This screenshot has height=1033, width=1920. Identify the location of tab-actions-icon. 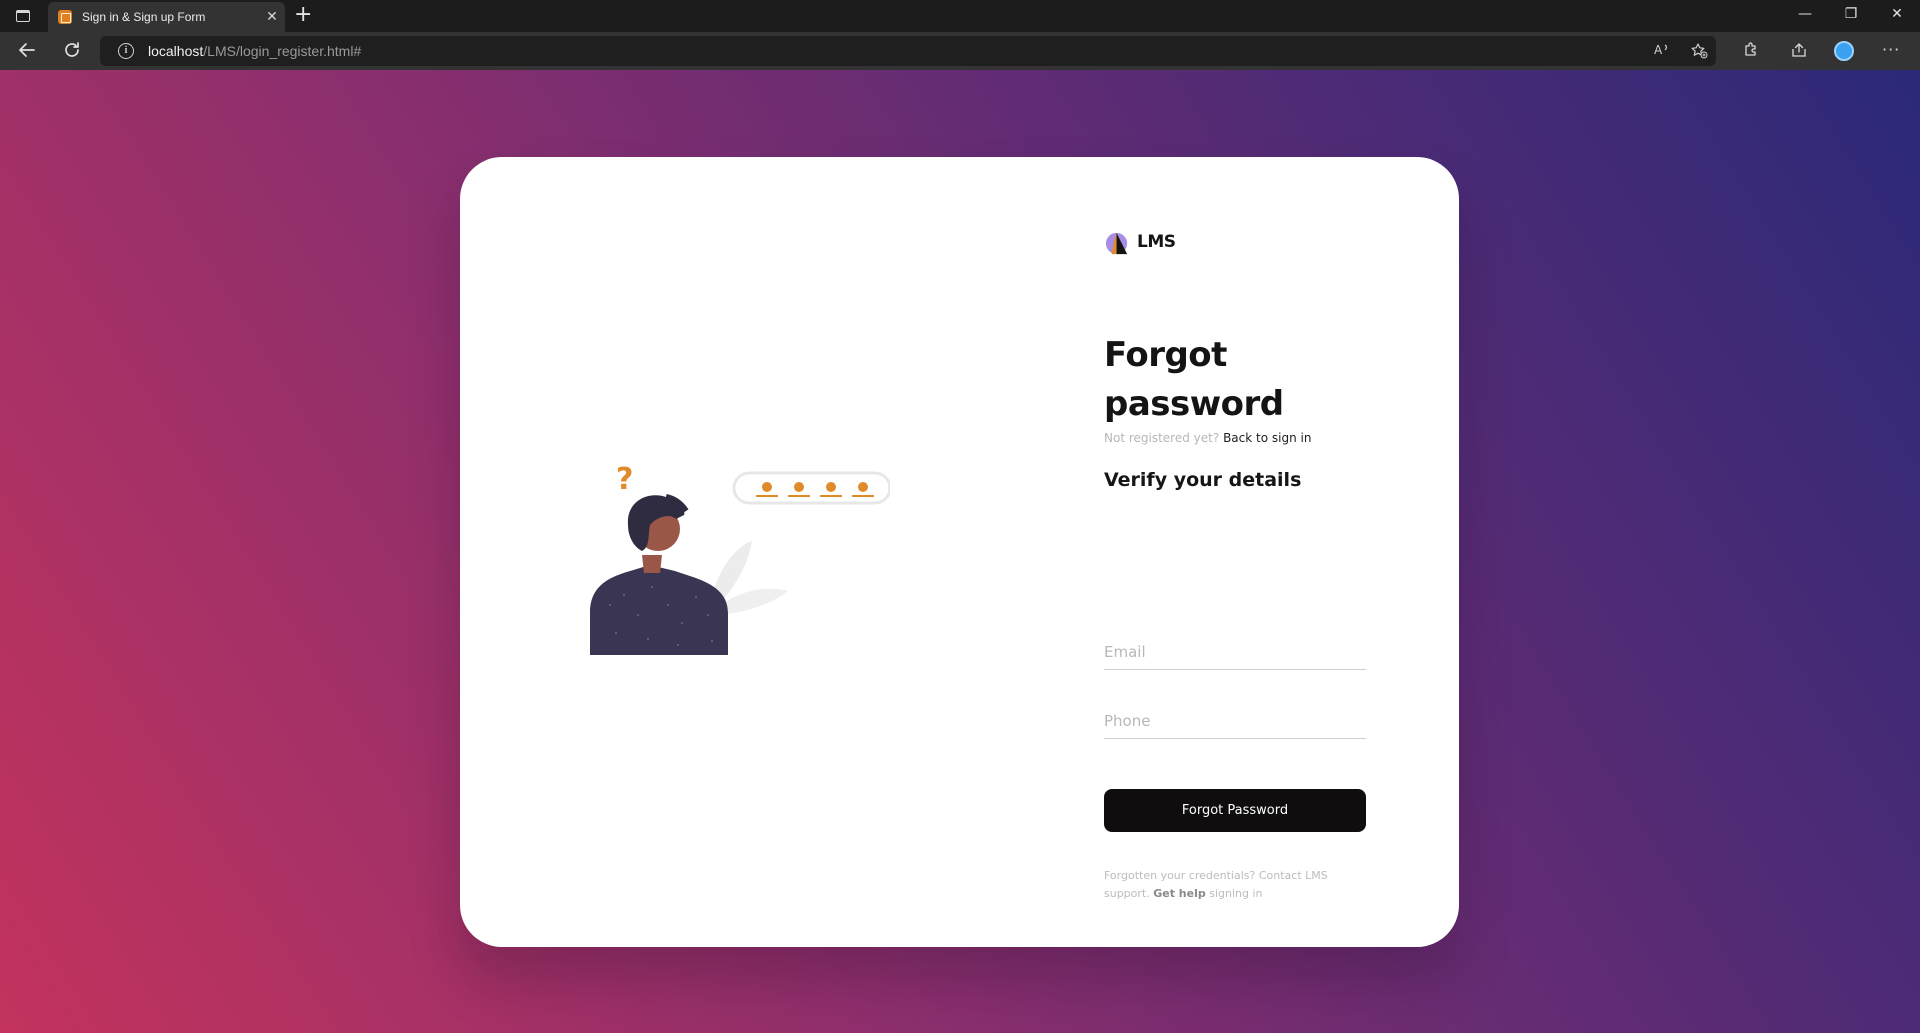
(23, 16).